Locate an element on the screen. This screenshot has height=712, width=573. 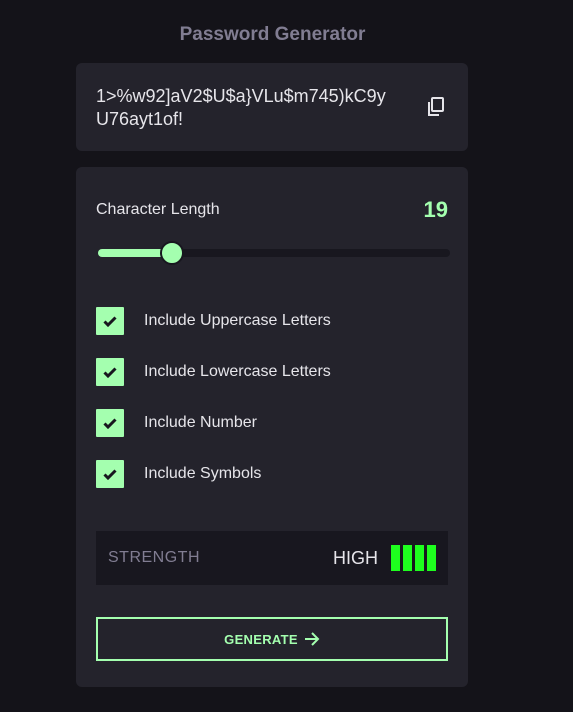
copy-icon is located at coordinates (436, 106).